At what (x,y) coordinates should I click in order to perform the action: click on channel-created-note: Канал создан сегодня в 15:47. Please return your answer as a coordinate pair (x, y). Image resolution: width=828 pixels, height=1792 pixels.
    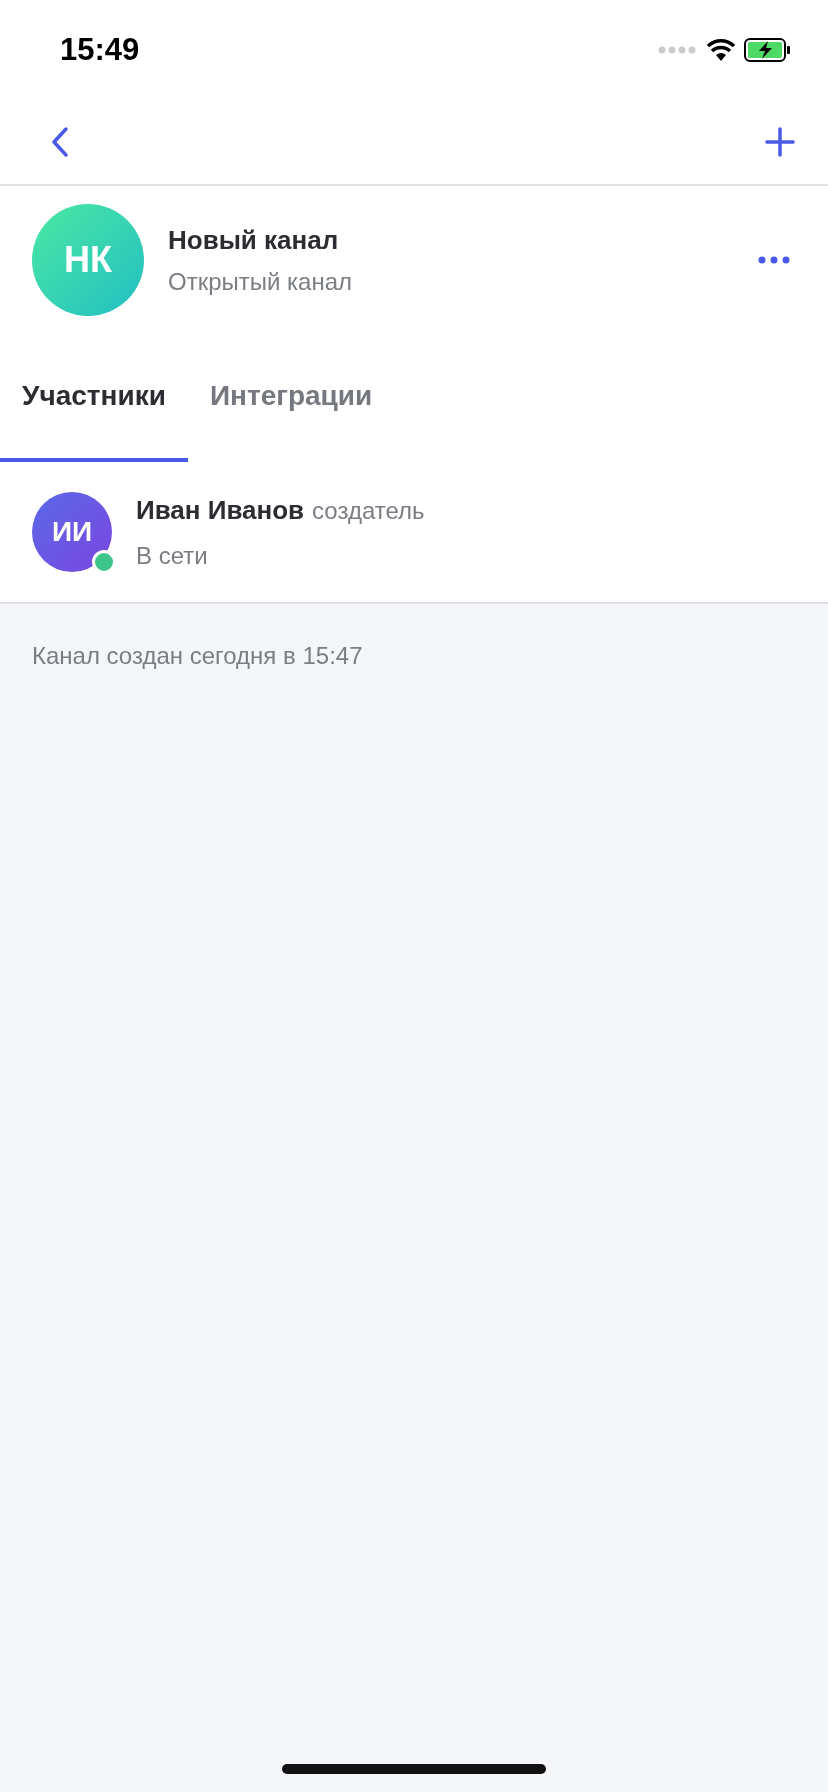
    Looking at the image, I should click on (197, 656).